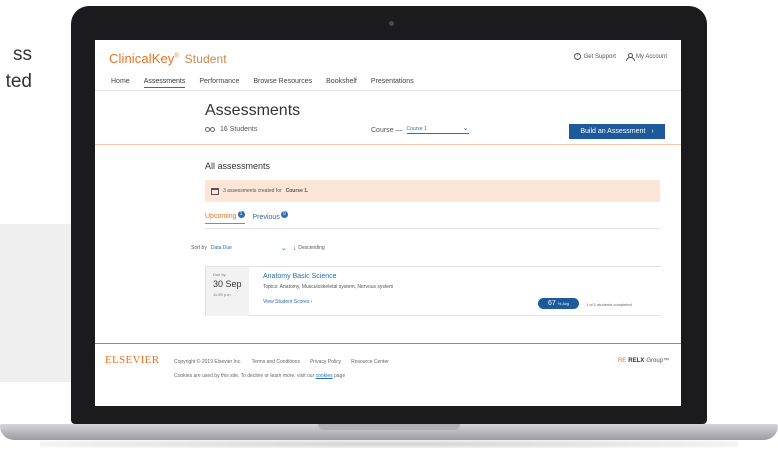 The height and width of the screenshot is (451, 778). What do you see at coordinates (132, 360) in the screenshot?
I see `elsevier-logo: ELSEVIER` at bounding box center [132, 360].